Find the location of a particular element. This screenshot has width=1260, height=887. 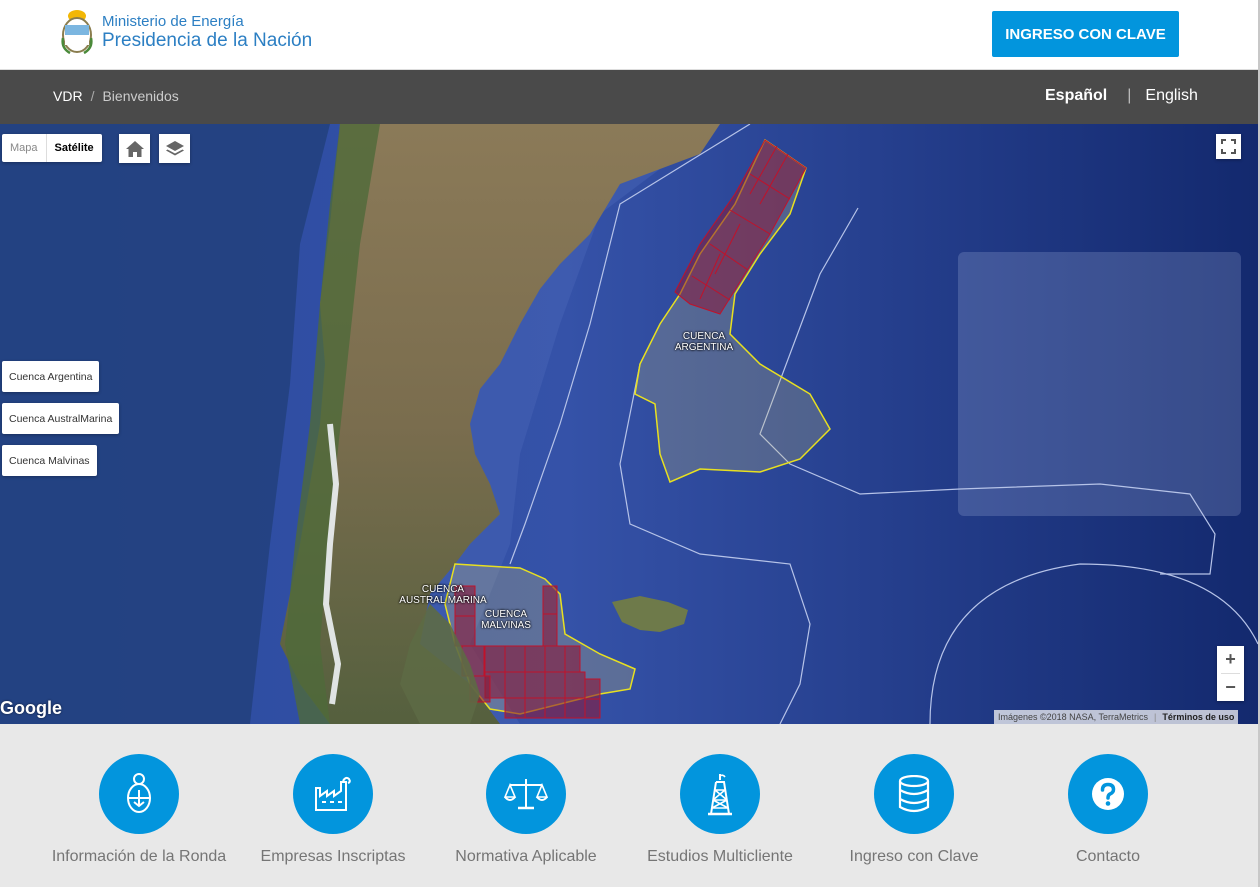

map-label-cuenca-austral: CUENCA AUSTRAL MARINA is located at coordinates (443, 595).